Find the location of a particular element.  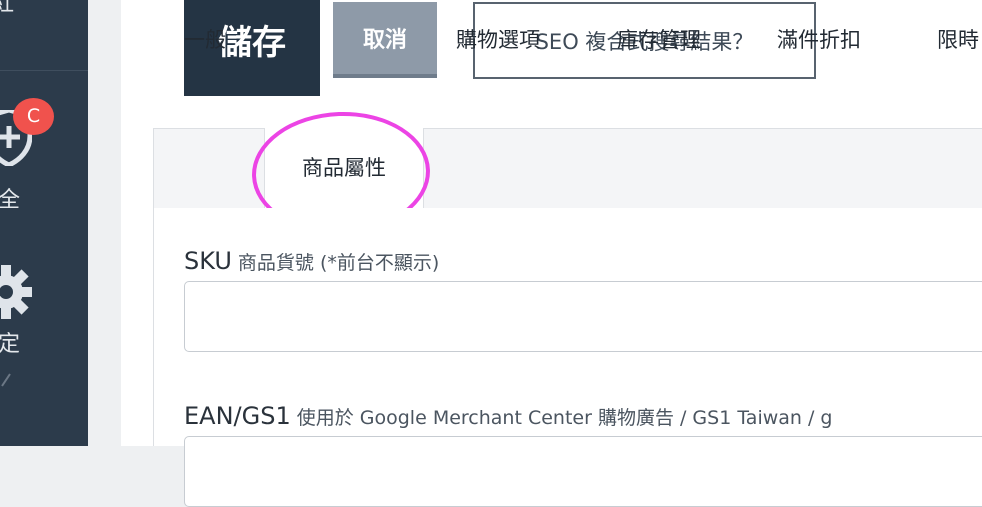

sidebar-item-label: 全 is located at coordinates (10, 201).